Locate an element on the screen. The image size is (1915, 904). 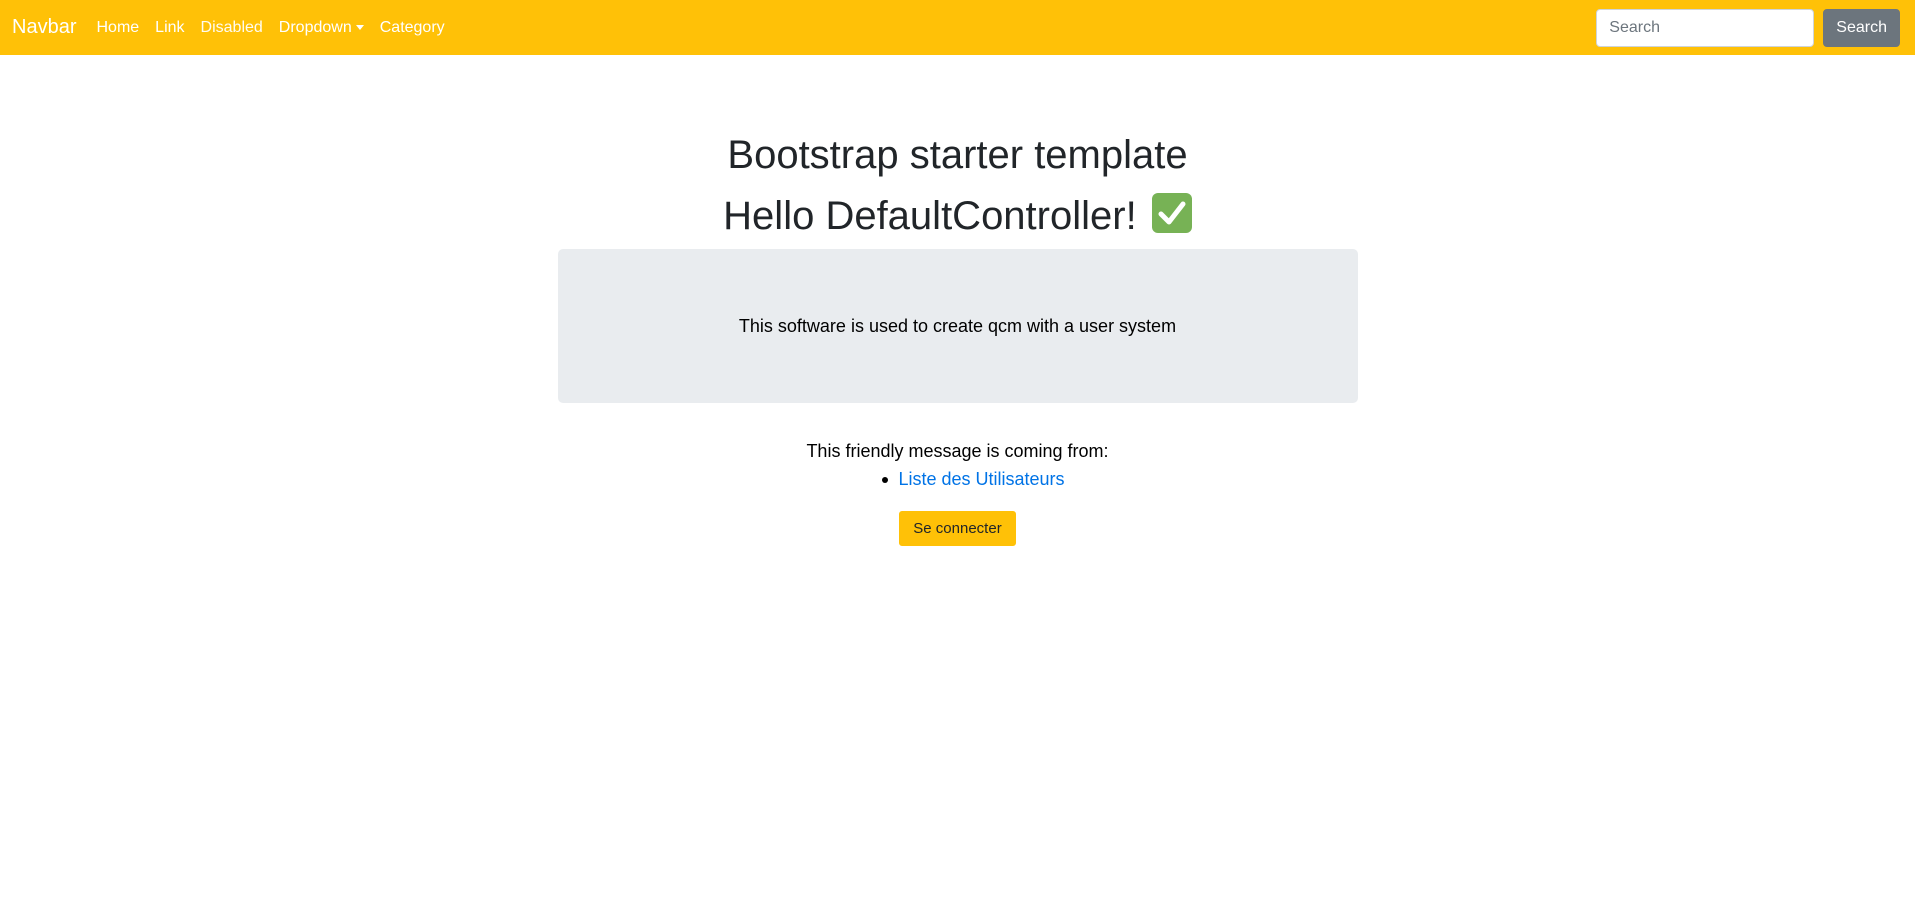
nav-link-disabled: Disabled is located at coordinates (231, 27).